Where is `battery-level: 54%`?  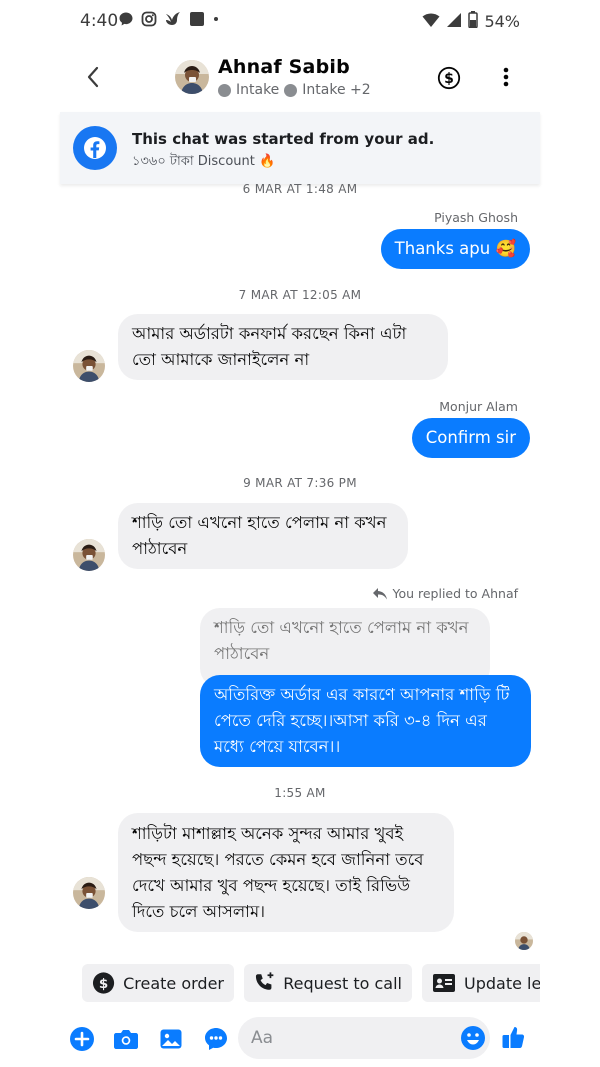 battery-level: 54% is located at coordinates (502, 21).